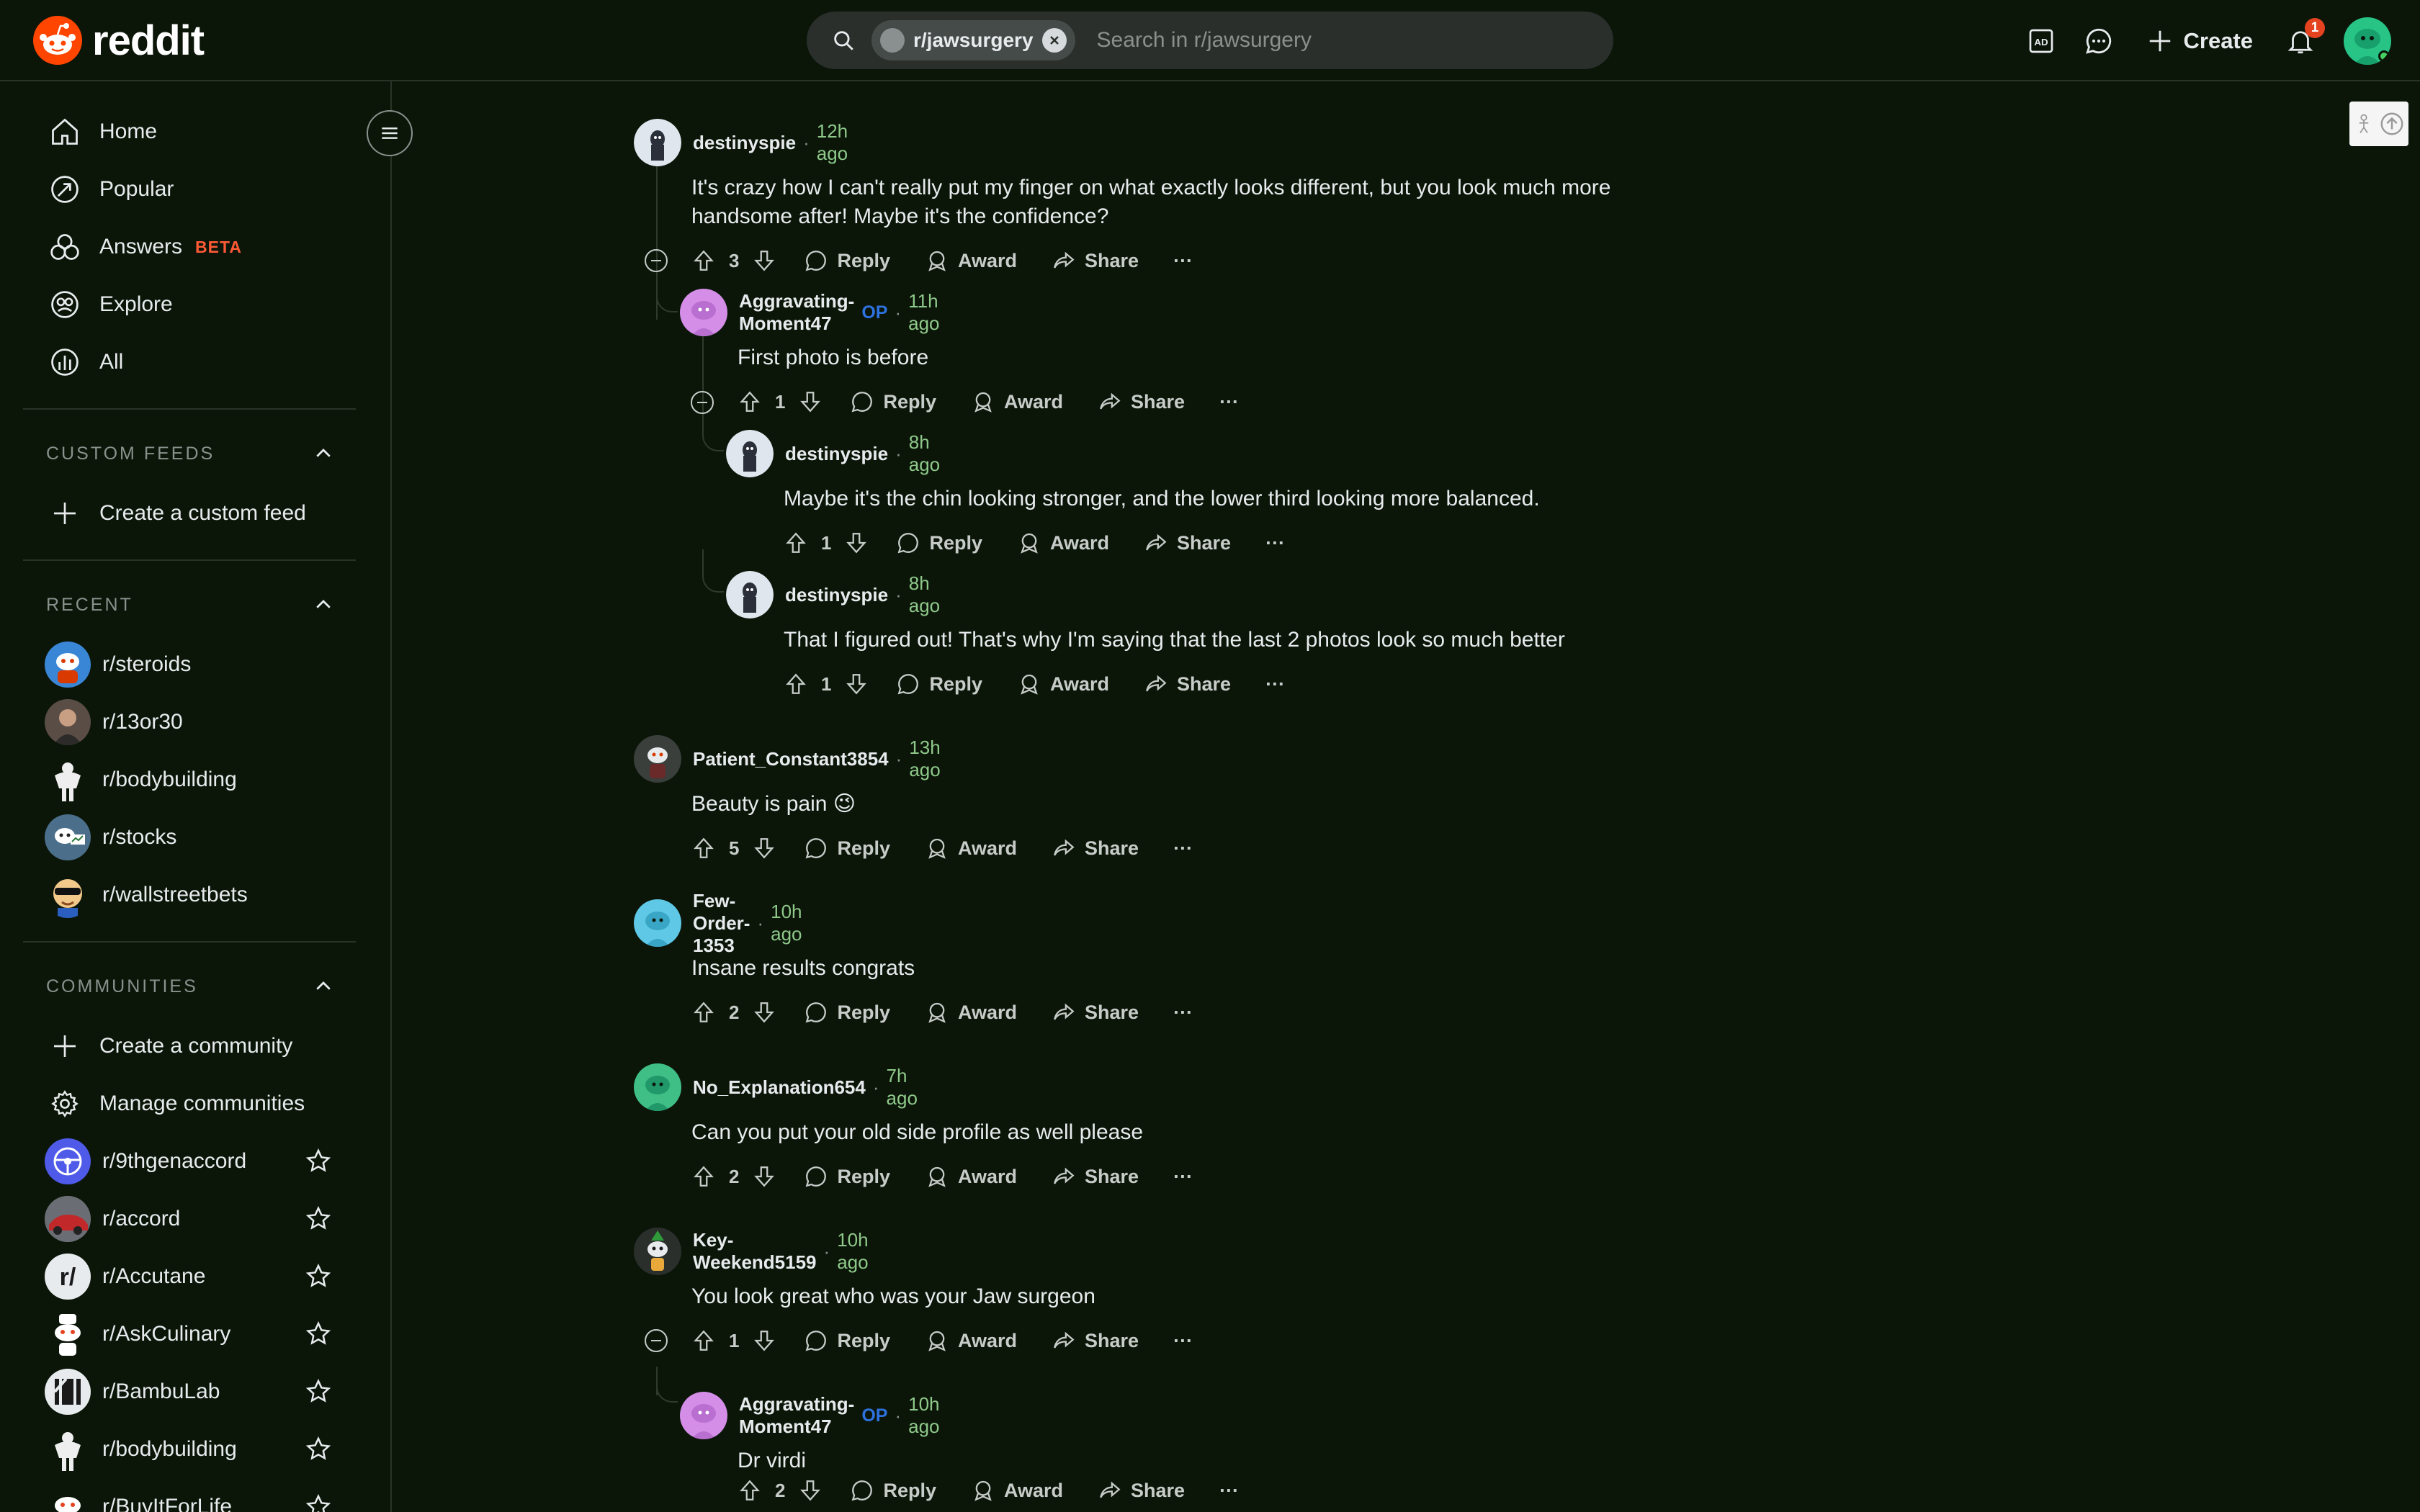  Describe the element at coordinates (178, 1449) in the screenshot. I see `community-item: r/bodybuilding` at that location.